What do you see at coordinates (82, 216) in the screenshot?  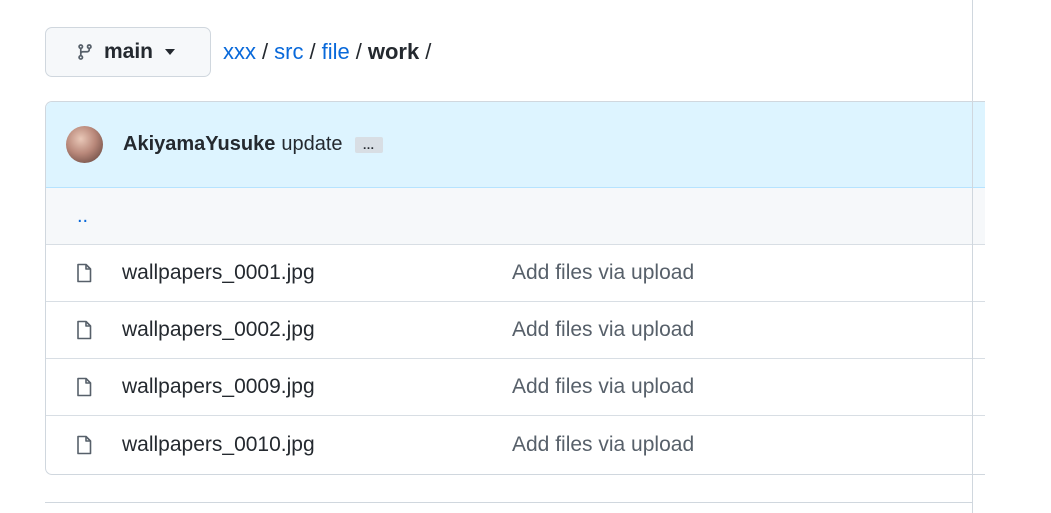 I see `parent-directory-link: ..` at bounding box center [82, 216].